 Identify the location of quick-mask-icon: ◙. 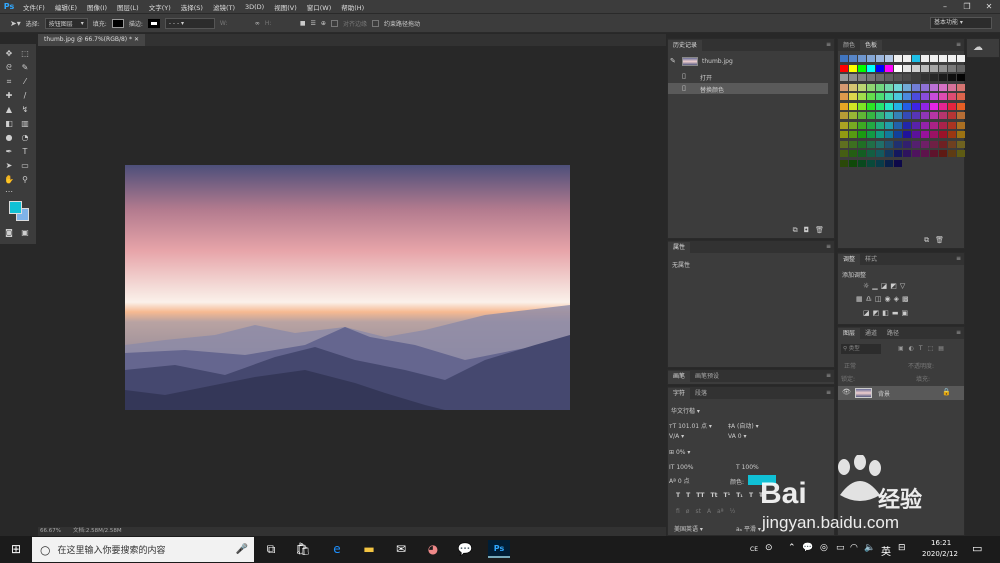
(9, 233).